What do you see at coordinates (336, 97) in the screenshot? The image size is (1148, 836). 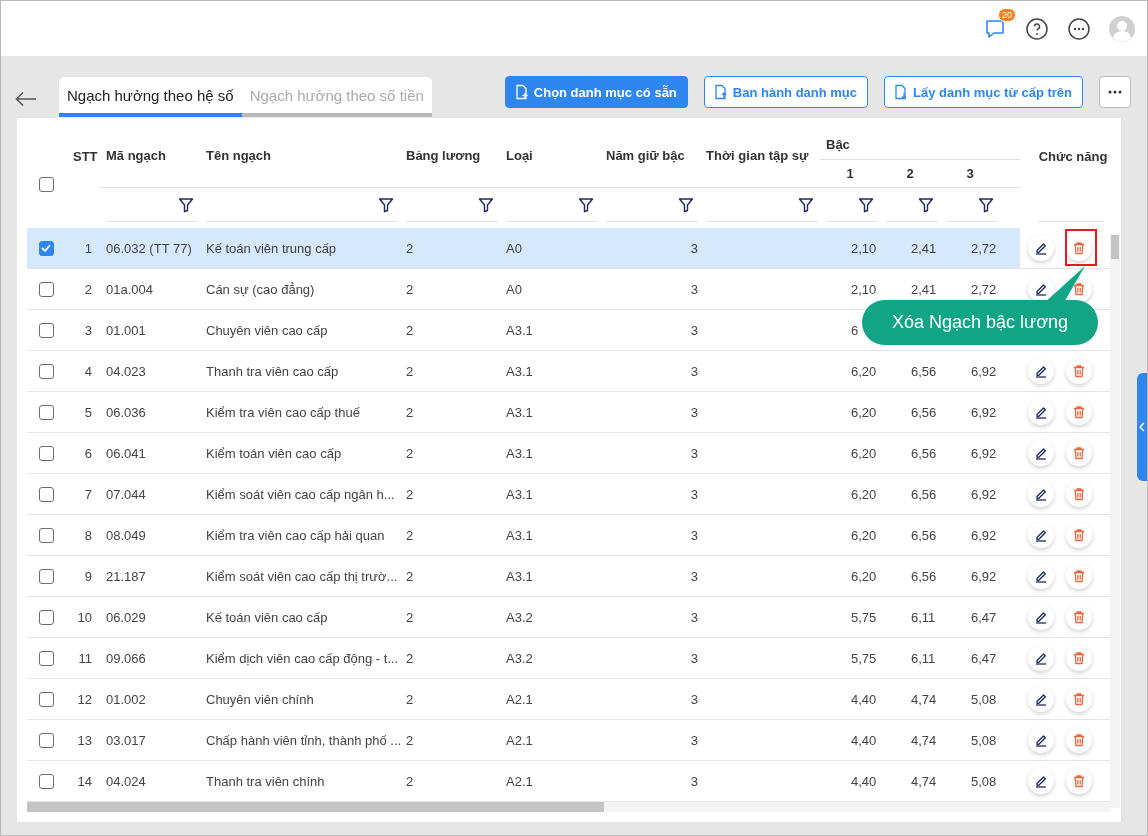 I see `tab: Ngạch hưởng theo số tiền` at bounding box center [336, 97].